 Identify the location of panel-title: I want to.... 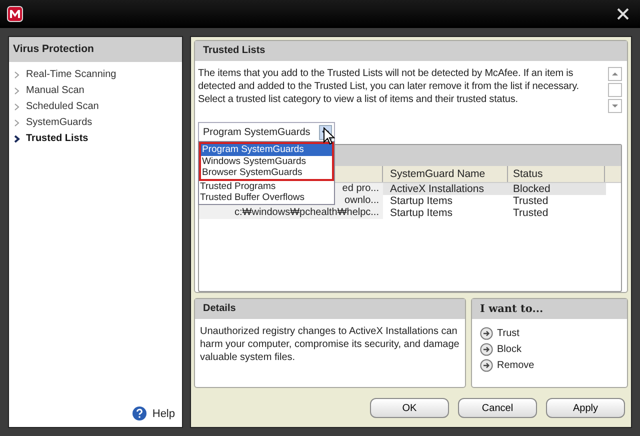
(549, 309).